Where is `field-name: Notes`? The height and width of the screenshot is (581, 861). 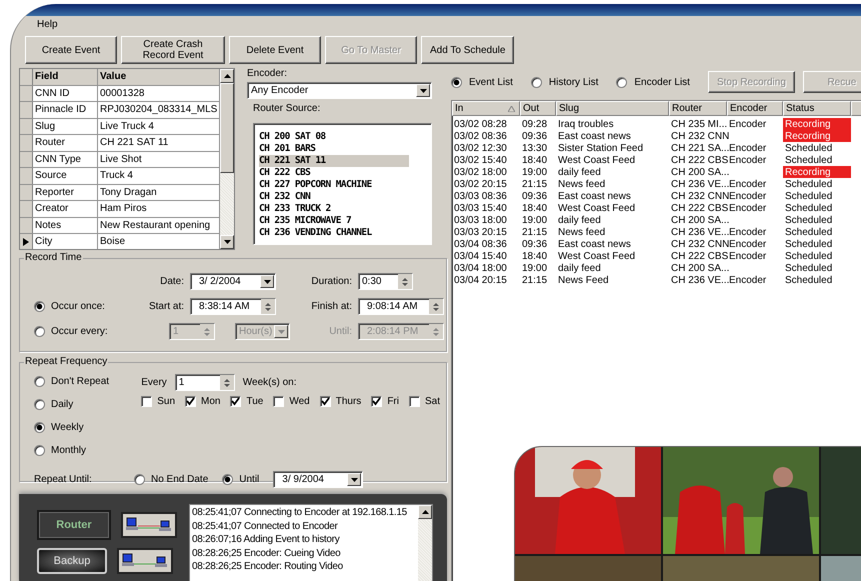 field-name: Notes is located at coordinates (65, 225).